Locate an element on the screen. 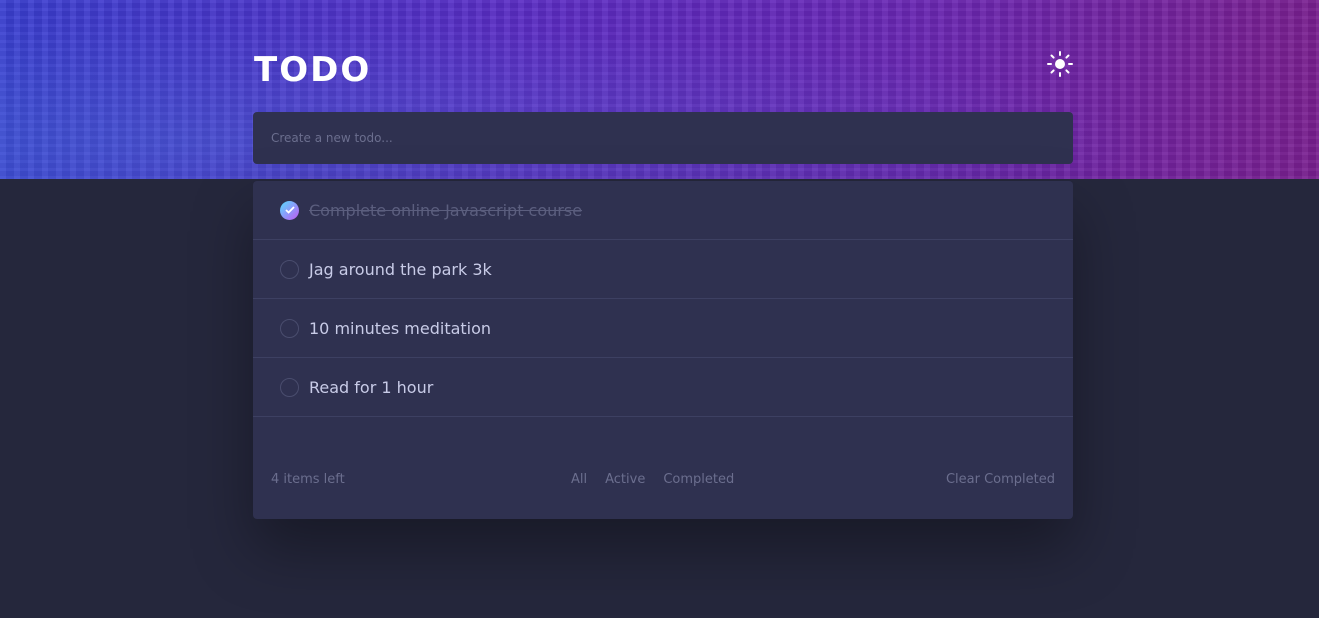  filter-completed: Completed is located at coordinates (698, 479).